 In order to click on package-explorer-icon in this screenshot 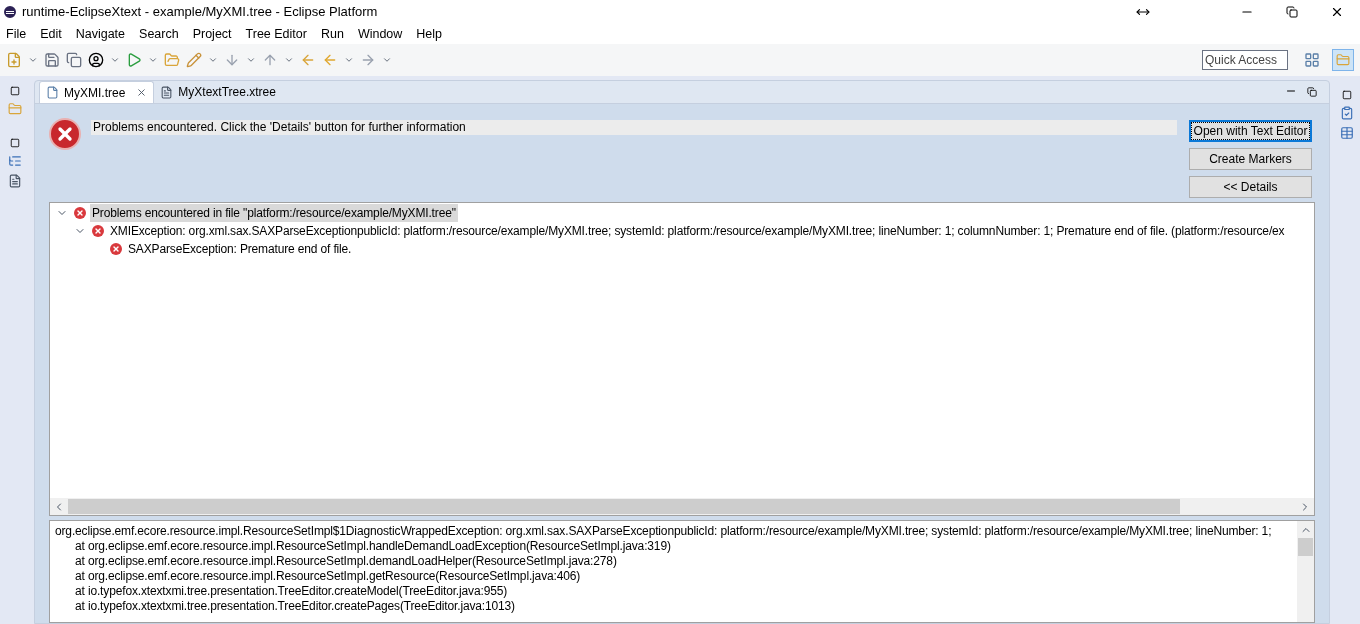, I will do `click(15, 109)`.